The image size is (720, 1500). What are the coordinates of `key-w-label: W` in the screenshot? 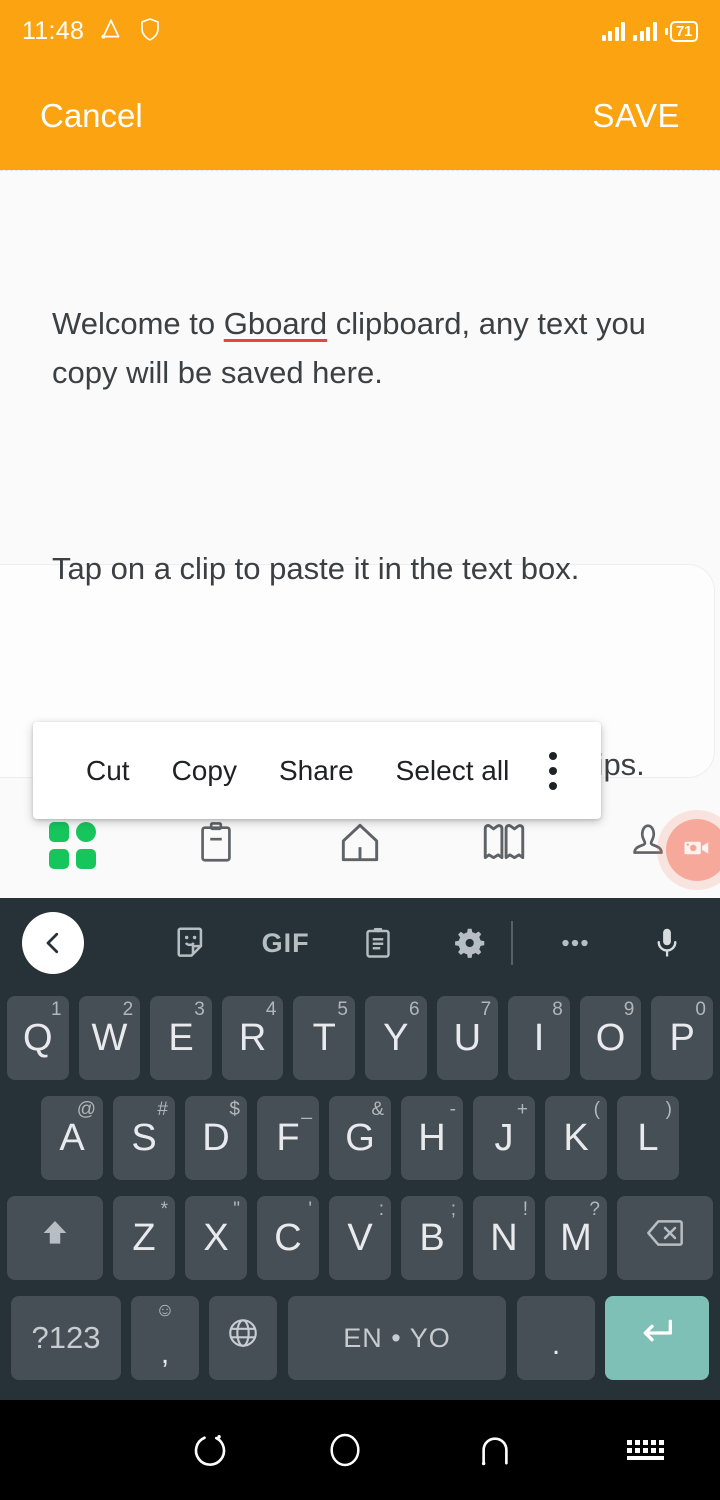 It's located at (109, 1037).